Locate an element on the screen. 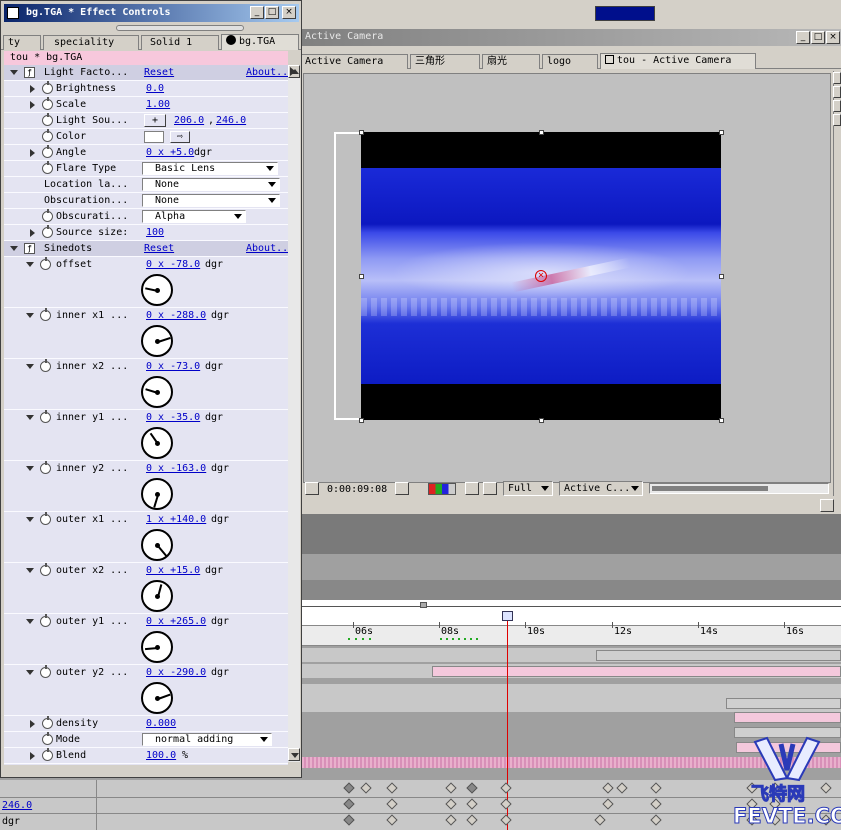 Image resolution: width=841 pixels, height=830 pixels. prop-angle-row: outer y1 ... 0 x +265.0 dgr is located at coordinates (146, 639).